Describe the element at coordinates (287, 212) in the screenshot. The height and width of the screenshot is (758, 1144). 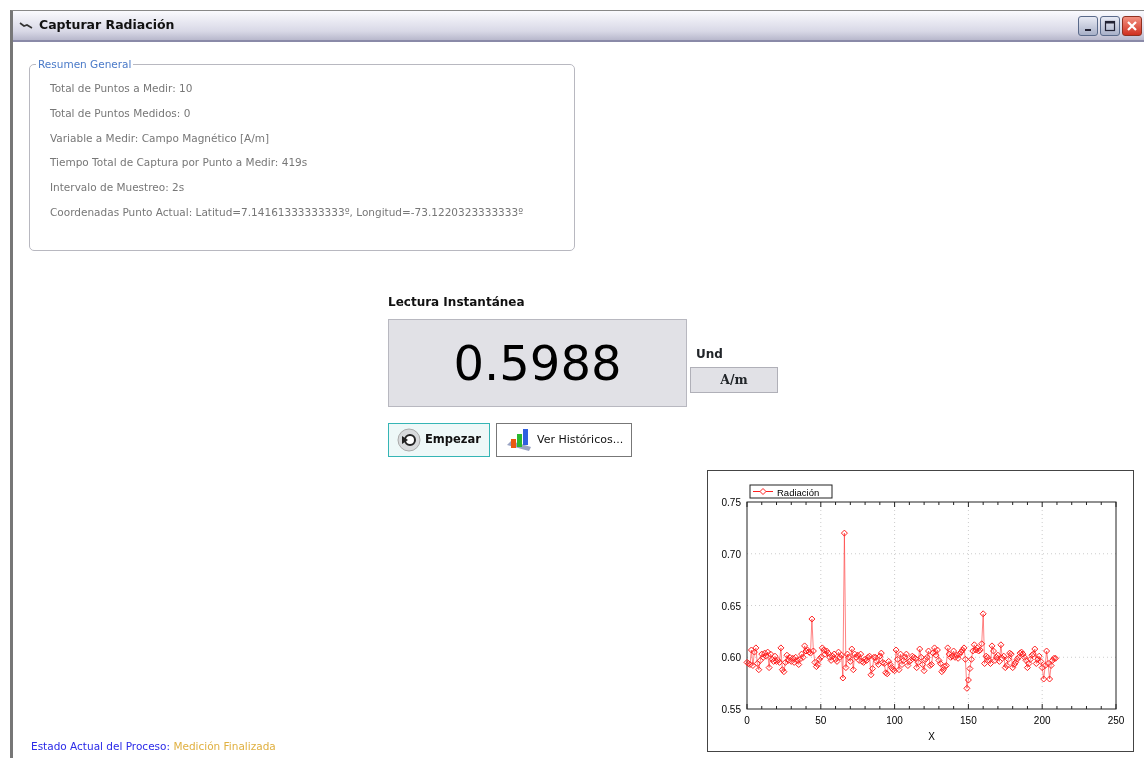
I see `summary-line: Coordenadas Punto Actual: Latitud=7.14161333333333º, Longitud=-73.1220323333333º` at that location.